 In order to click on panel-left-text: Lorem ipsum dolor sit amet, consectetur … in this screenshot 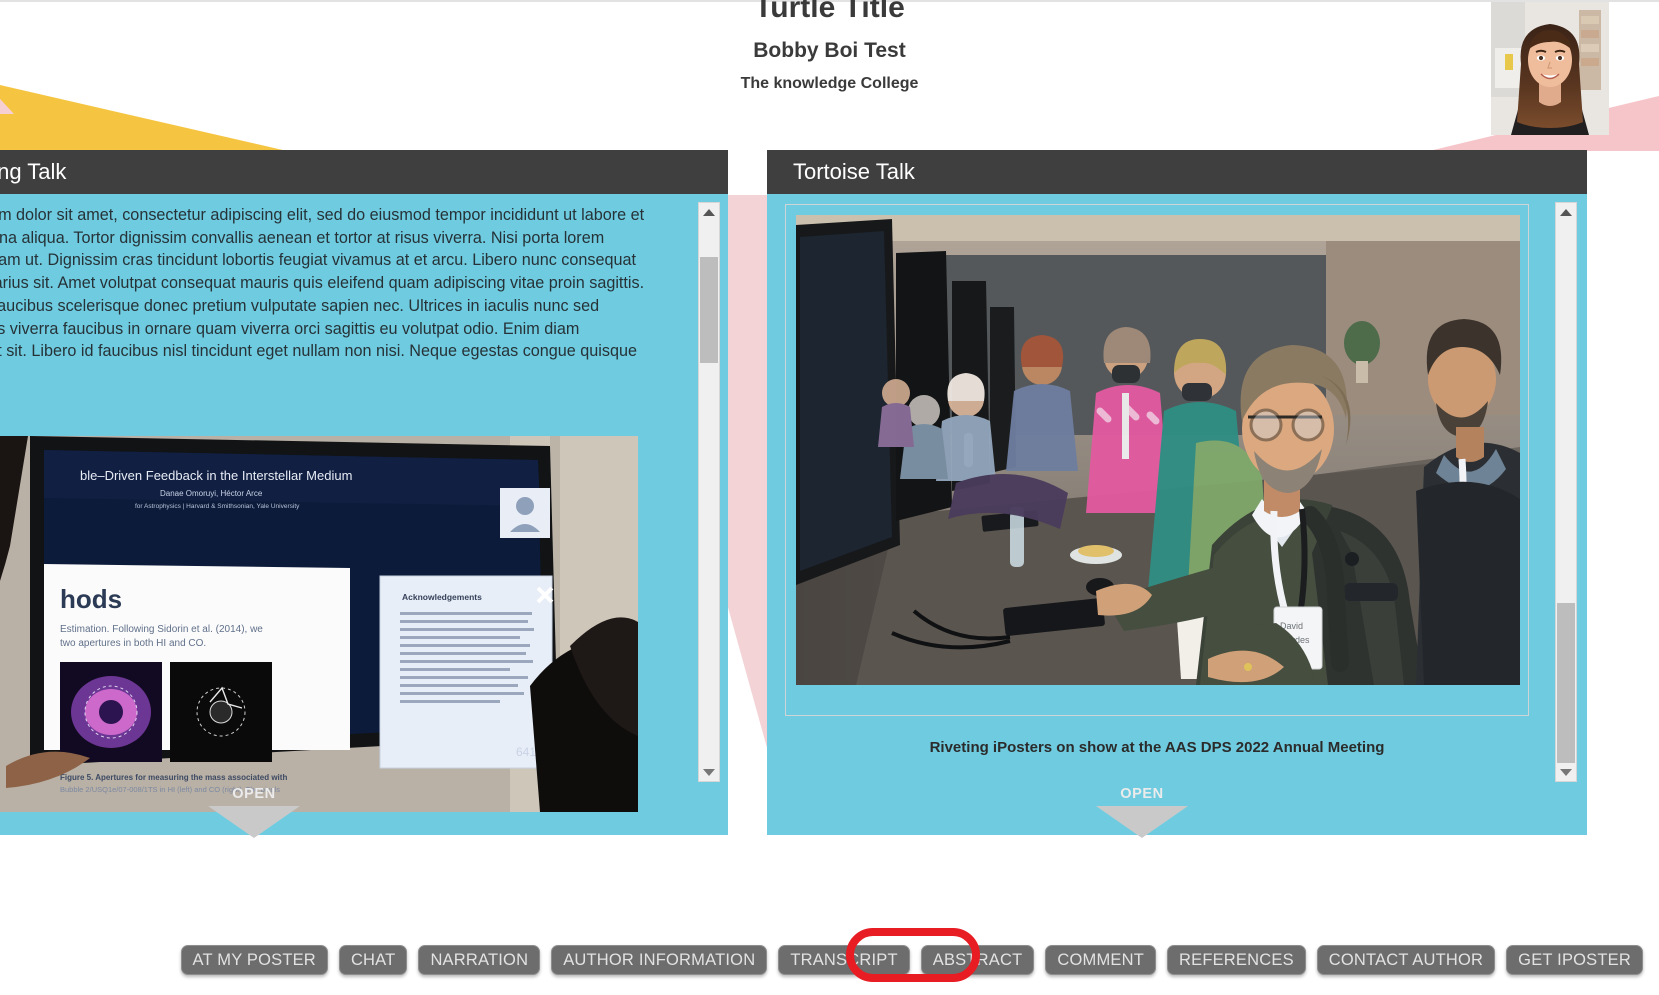, I will do `click(322, 283)`.